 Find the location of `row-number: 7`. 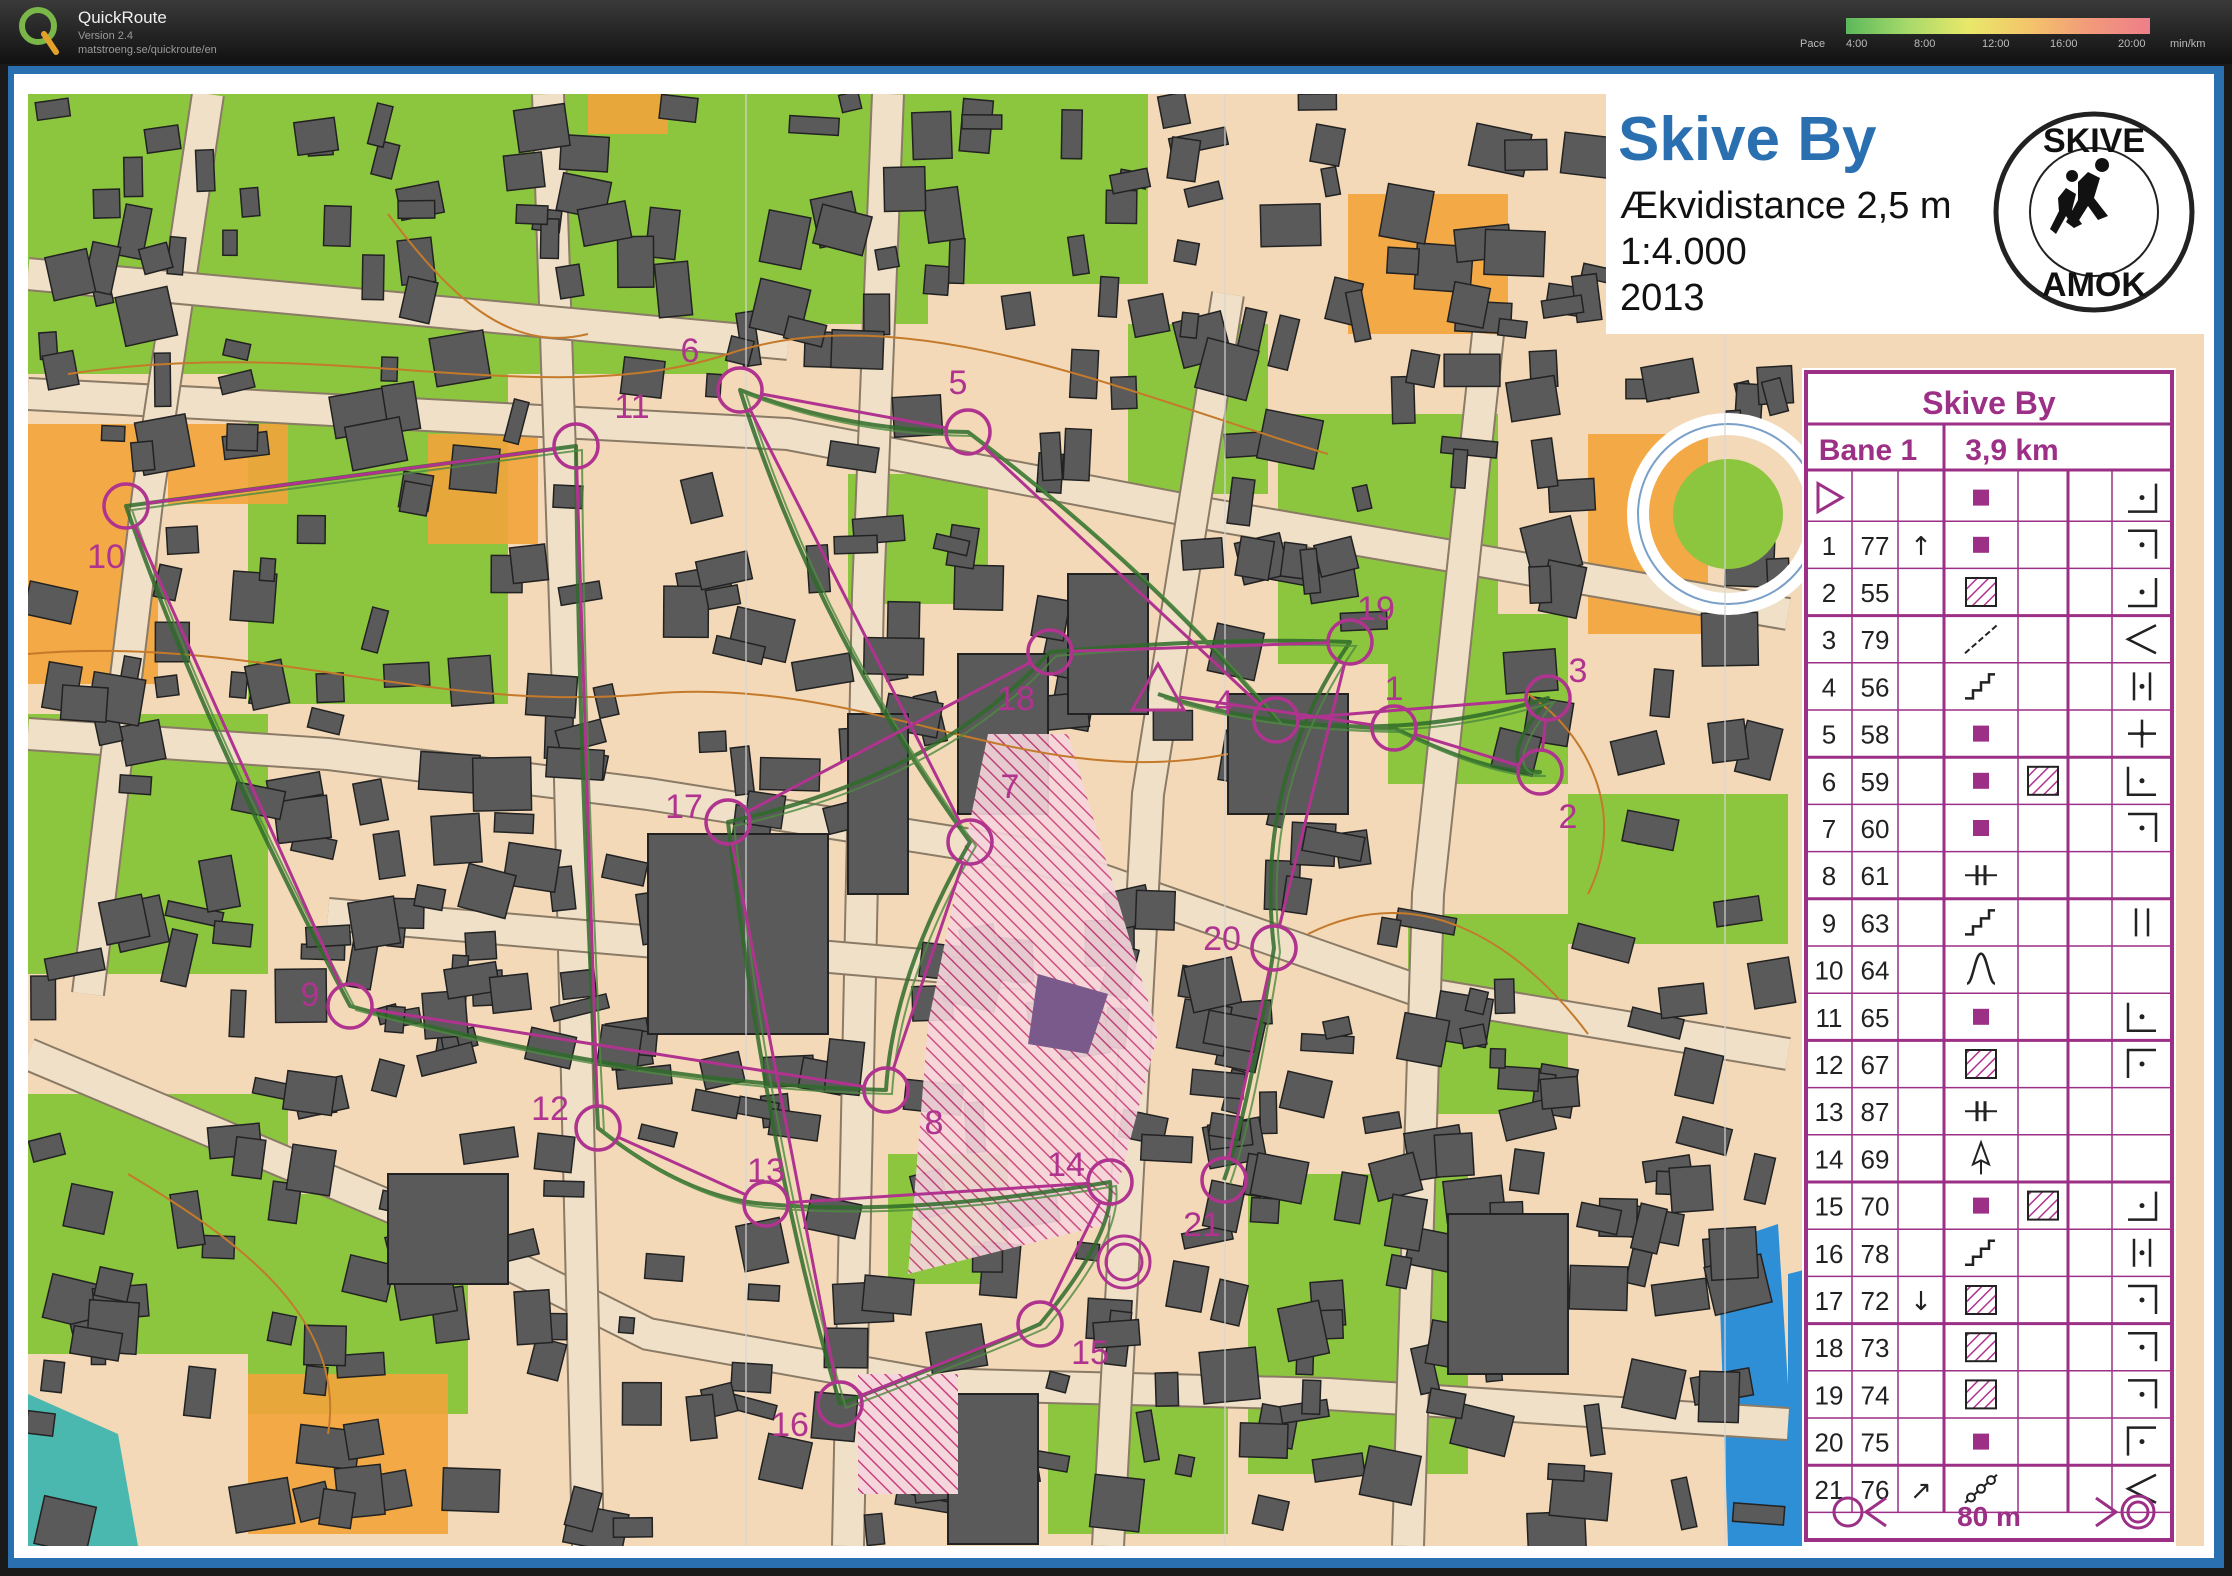

row-number: 7 is located at coordinates (1829, 829).